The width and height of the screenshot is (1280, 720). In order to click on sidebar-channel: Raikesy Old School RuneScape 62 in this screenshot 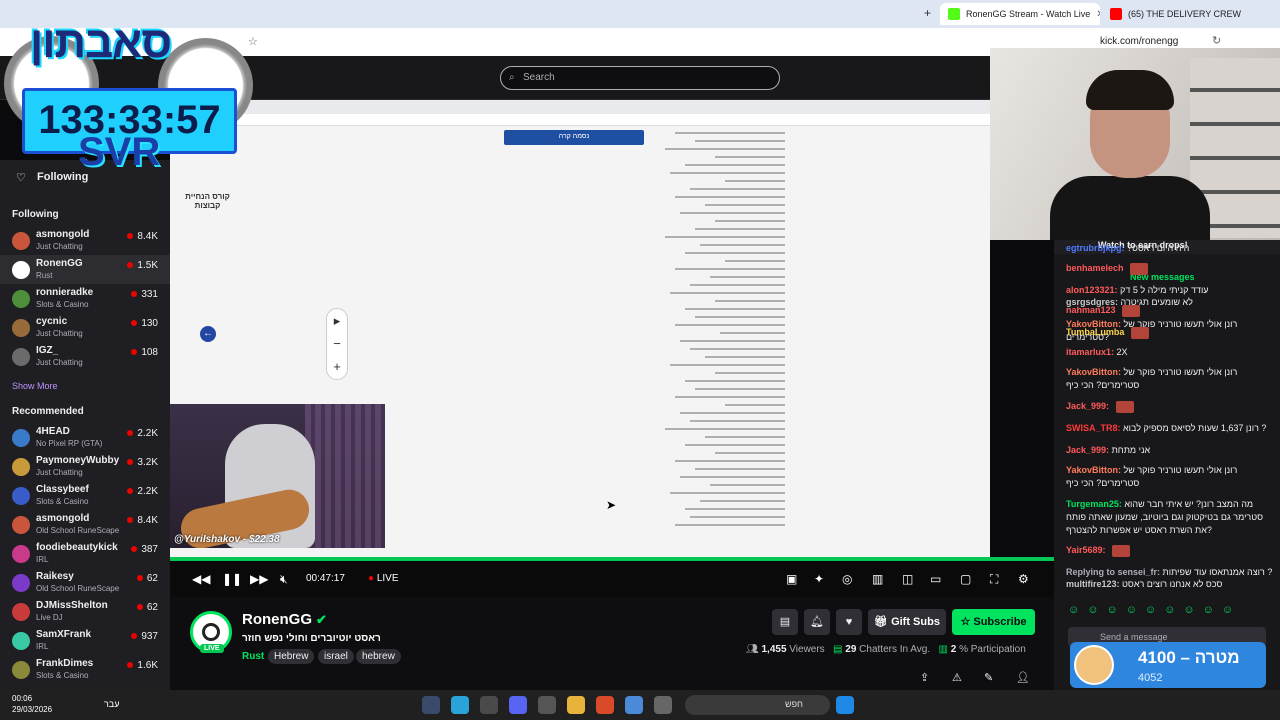, I will do `click(85, 582)`.